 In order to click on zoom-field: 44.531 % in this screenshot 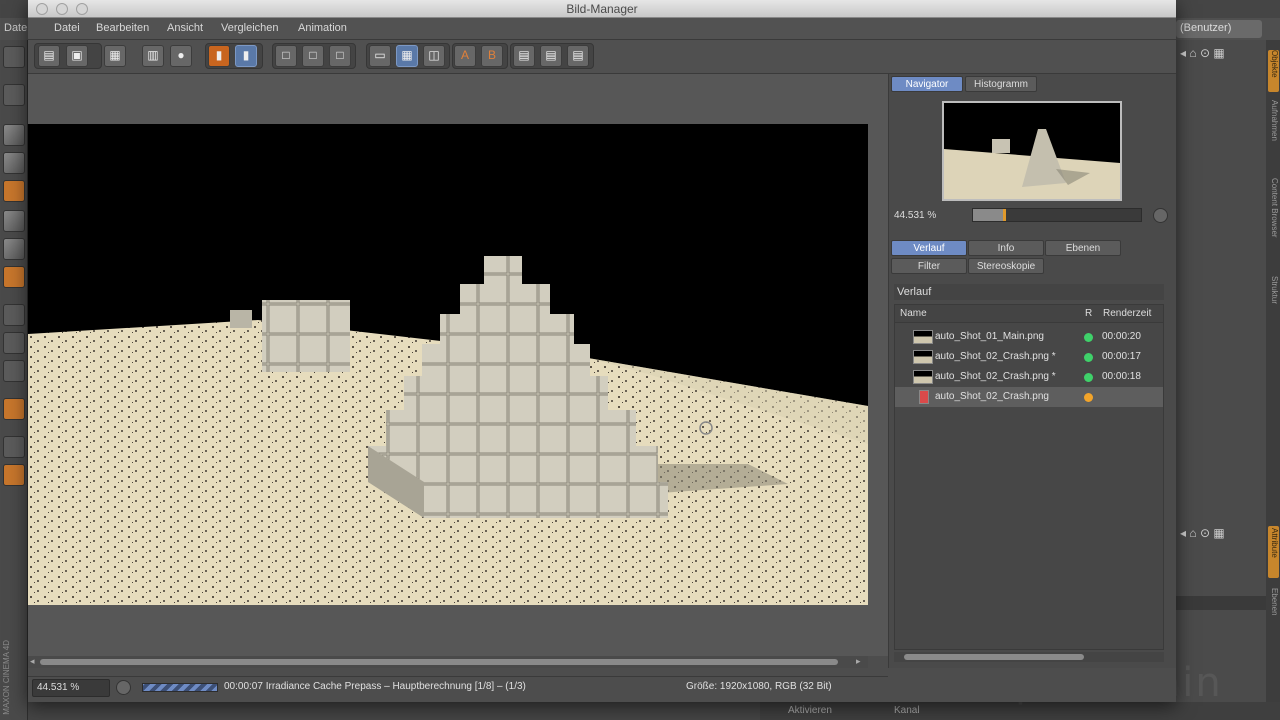, I will do `click(71, 688)`.